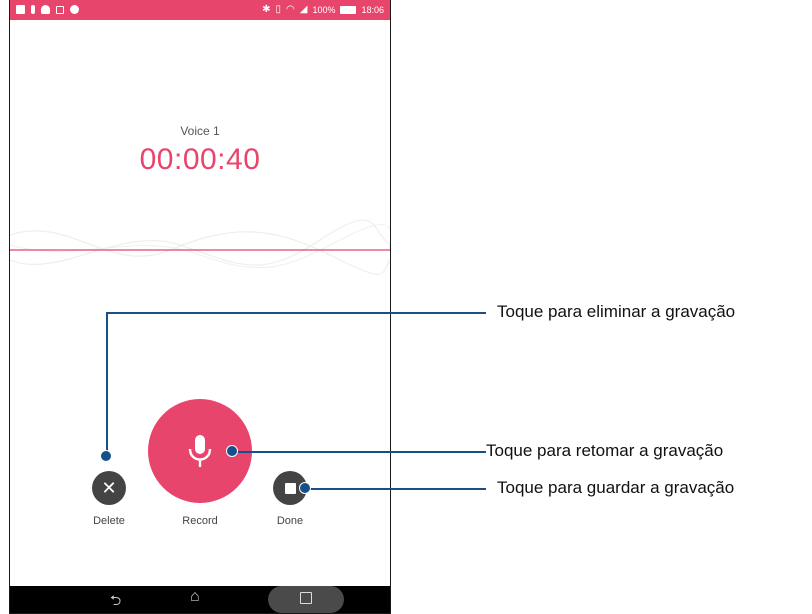 The width and height of the screenshot is (812, 614). What do you see at coordinates (296, 313) in the screenshot?
I see `callout-delete-horizontal` at bounding box center [296, 313].